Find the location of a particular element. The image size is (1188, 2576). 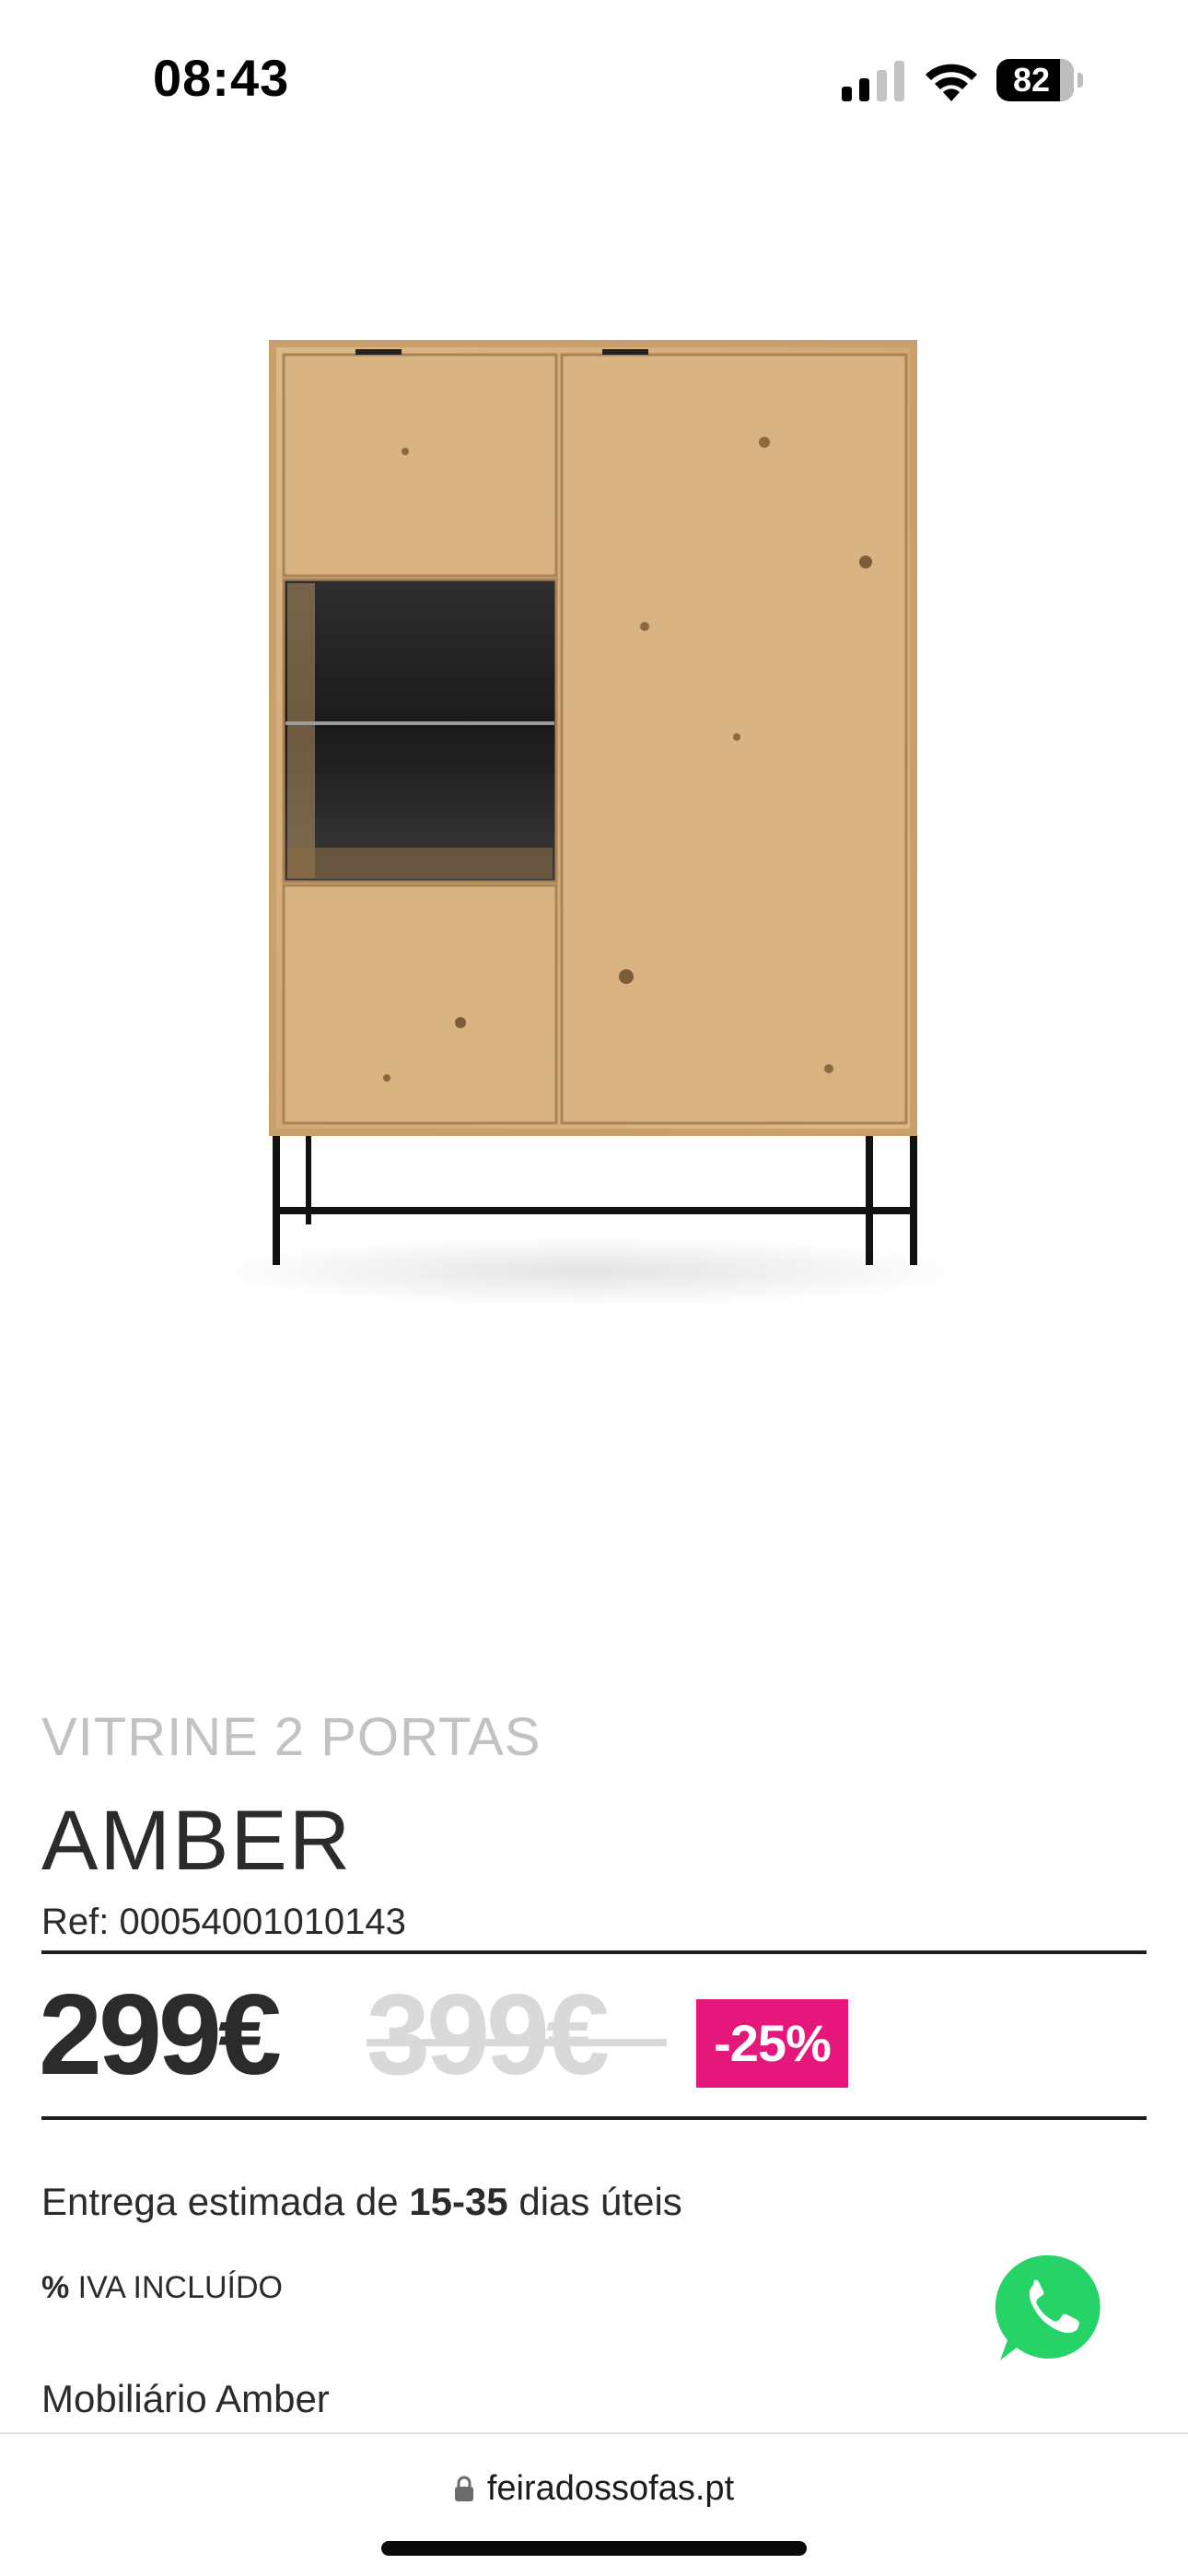

percent-icon: % is located at coordinates (55, 2287).